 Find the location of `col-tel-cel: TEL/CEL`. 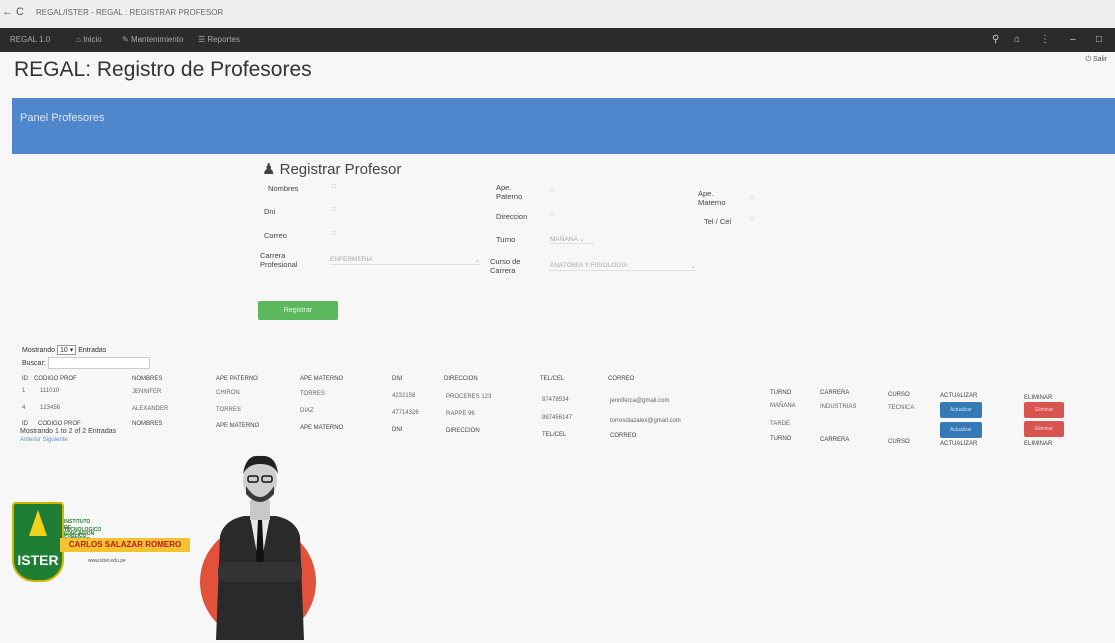

col-tel-cel: TEL/CEL is located at coordinates (552, 379).